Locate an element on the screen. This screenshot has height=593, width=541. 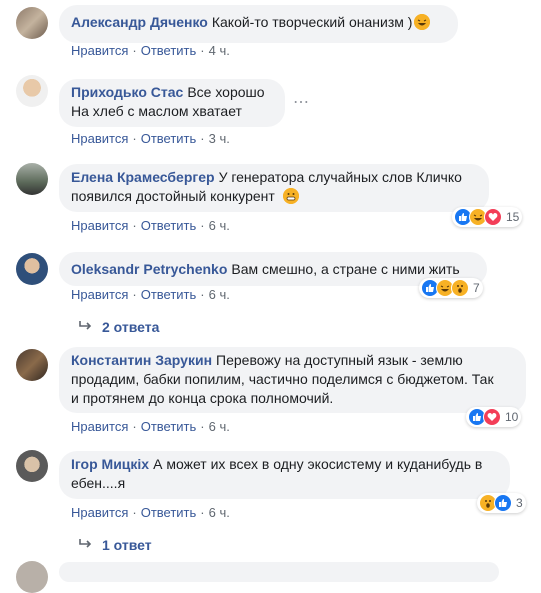
comment-bubble is located at coordinates (279, 572).